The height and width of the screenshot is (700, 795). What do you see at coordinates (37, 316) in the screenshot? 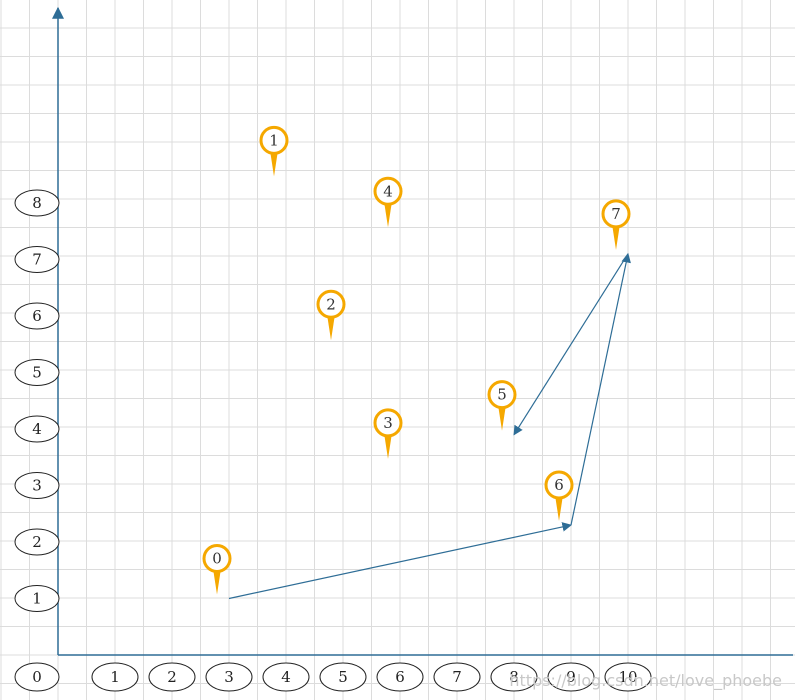
I see `y-tick-label: 6` at bounding box center [37, 316].